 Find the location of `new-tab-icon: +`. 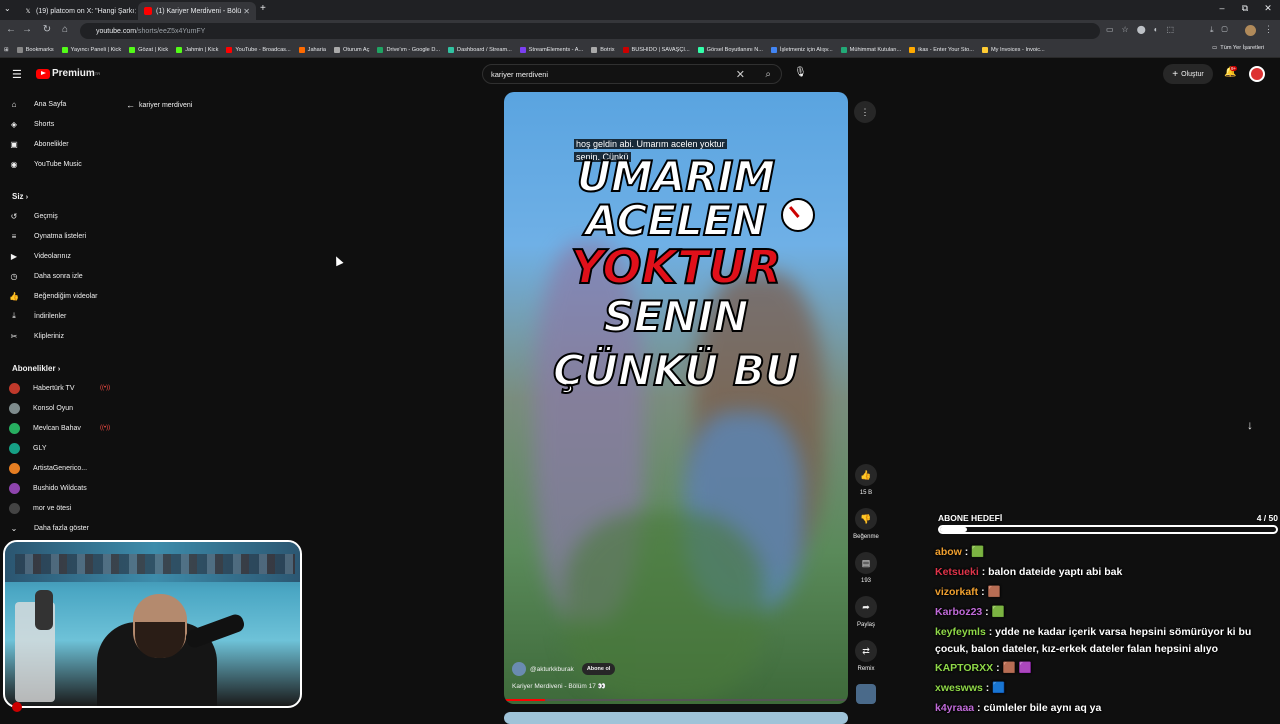

new-tab-icon: + is located at coordinates (263, 8).